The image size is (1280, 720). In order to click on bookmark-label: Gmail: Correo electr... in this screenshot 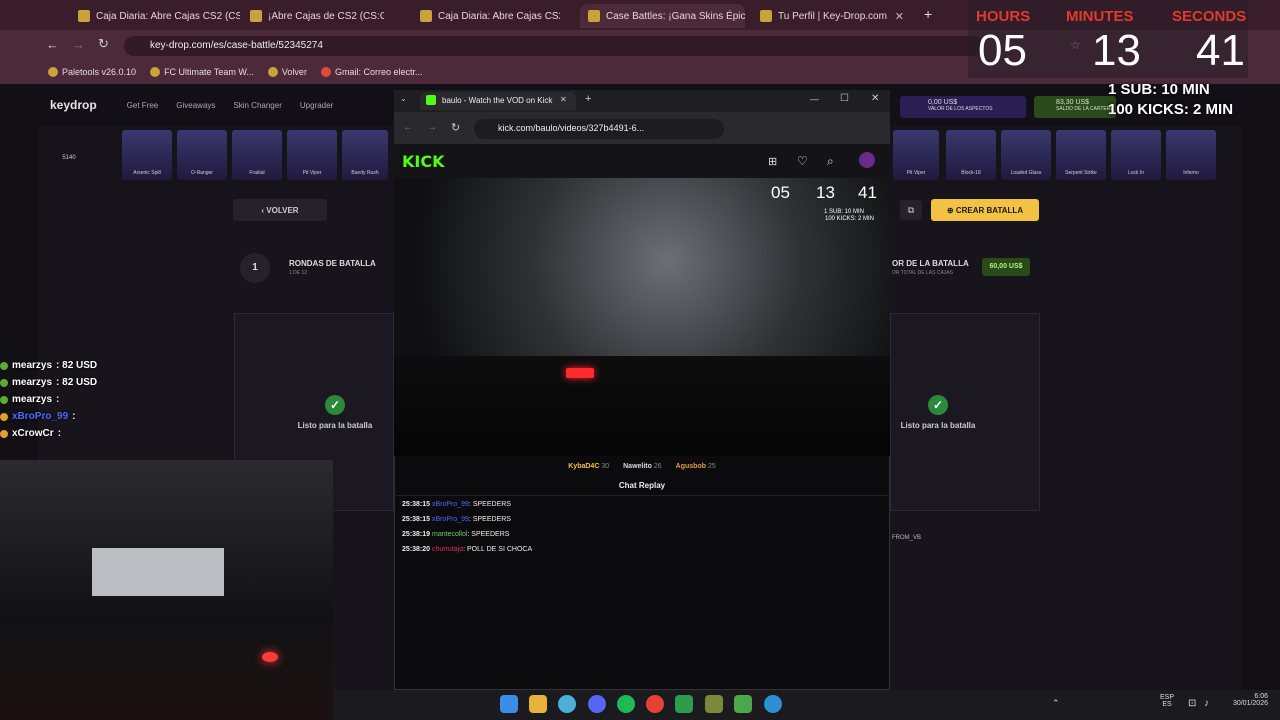, I will do `click(378, 72)`.